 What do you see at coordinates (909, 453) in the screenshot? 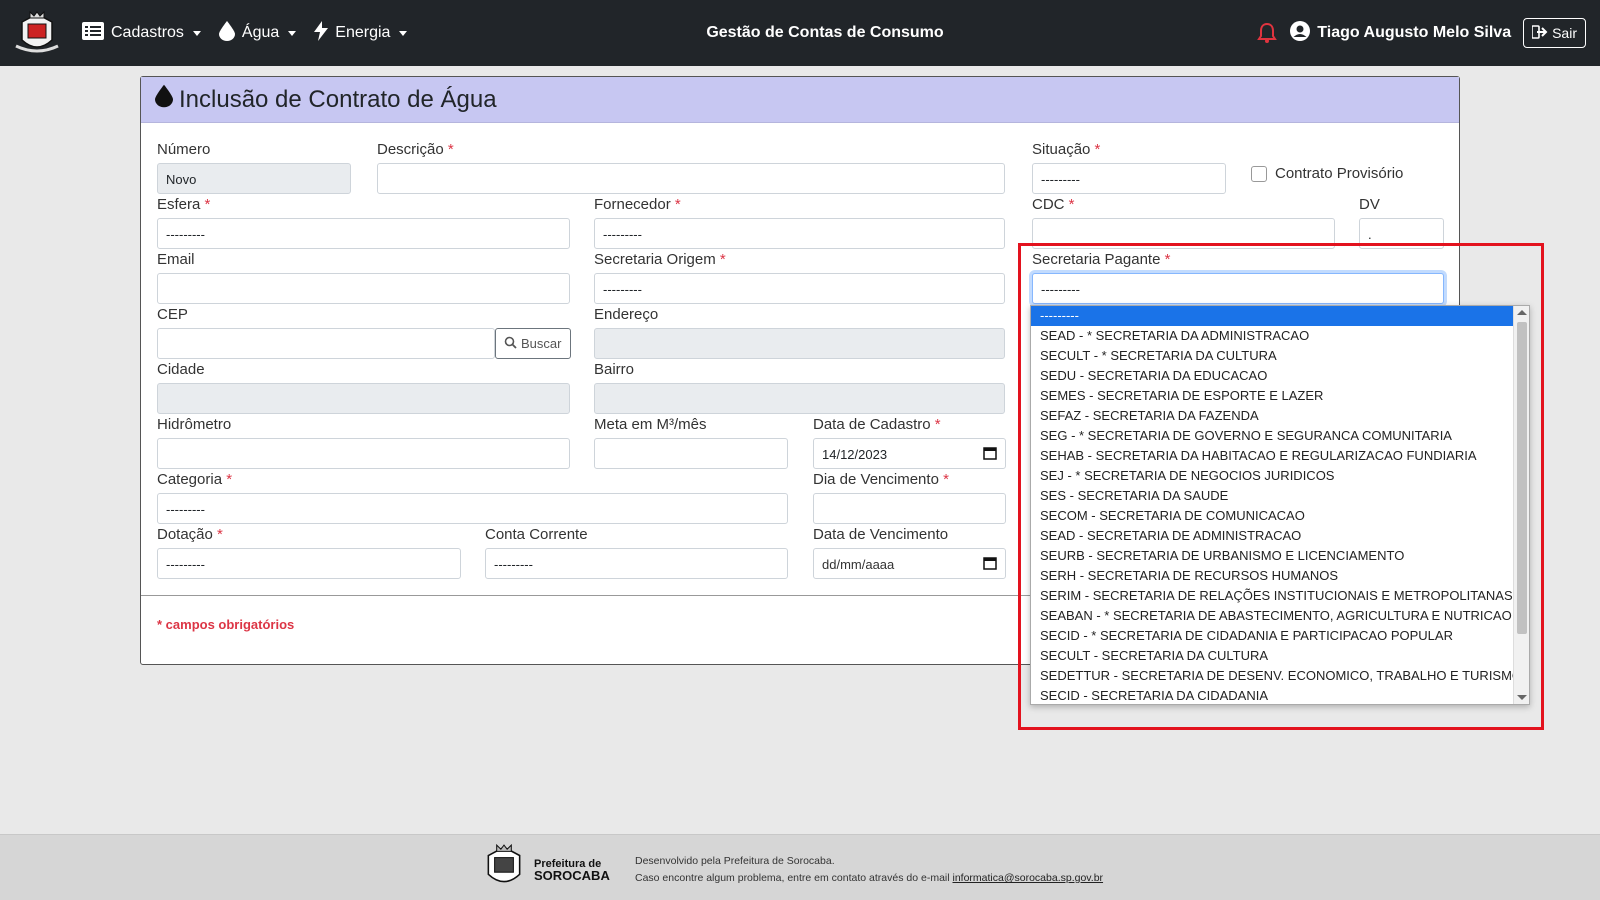
I see `data-cadastro-field: 14/12/2023` at bounding box center [909, 453].